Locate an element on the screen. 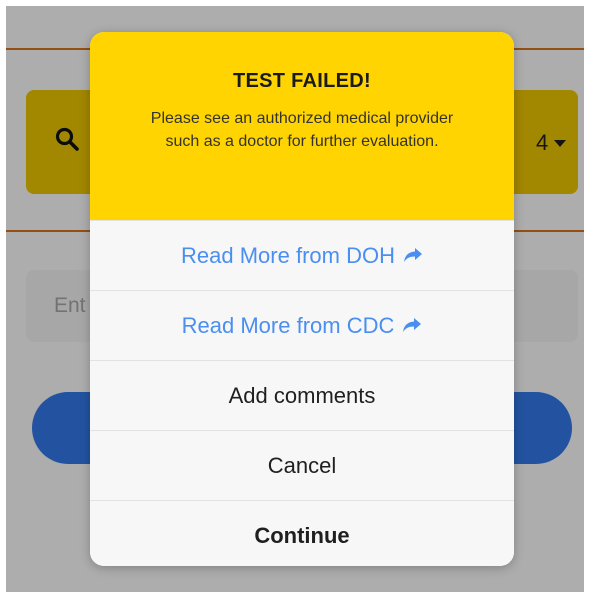 Image resolution: width=590 pixels, height=592 pixels. read-more-doh-button: Read More from DOH is located at coordinates (302, 255).